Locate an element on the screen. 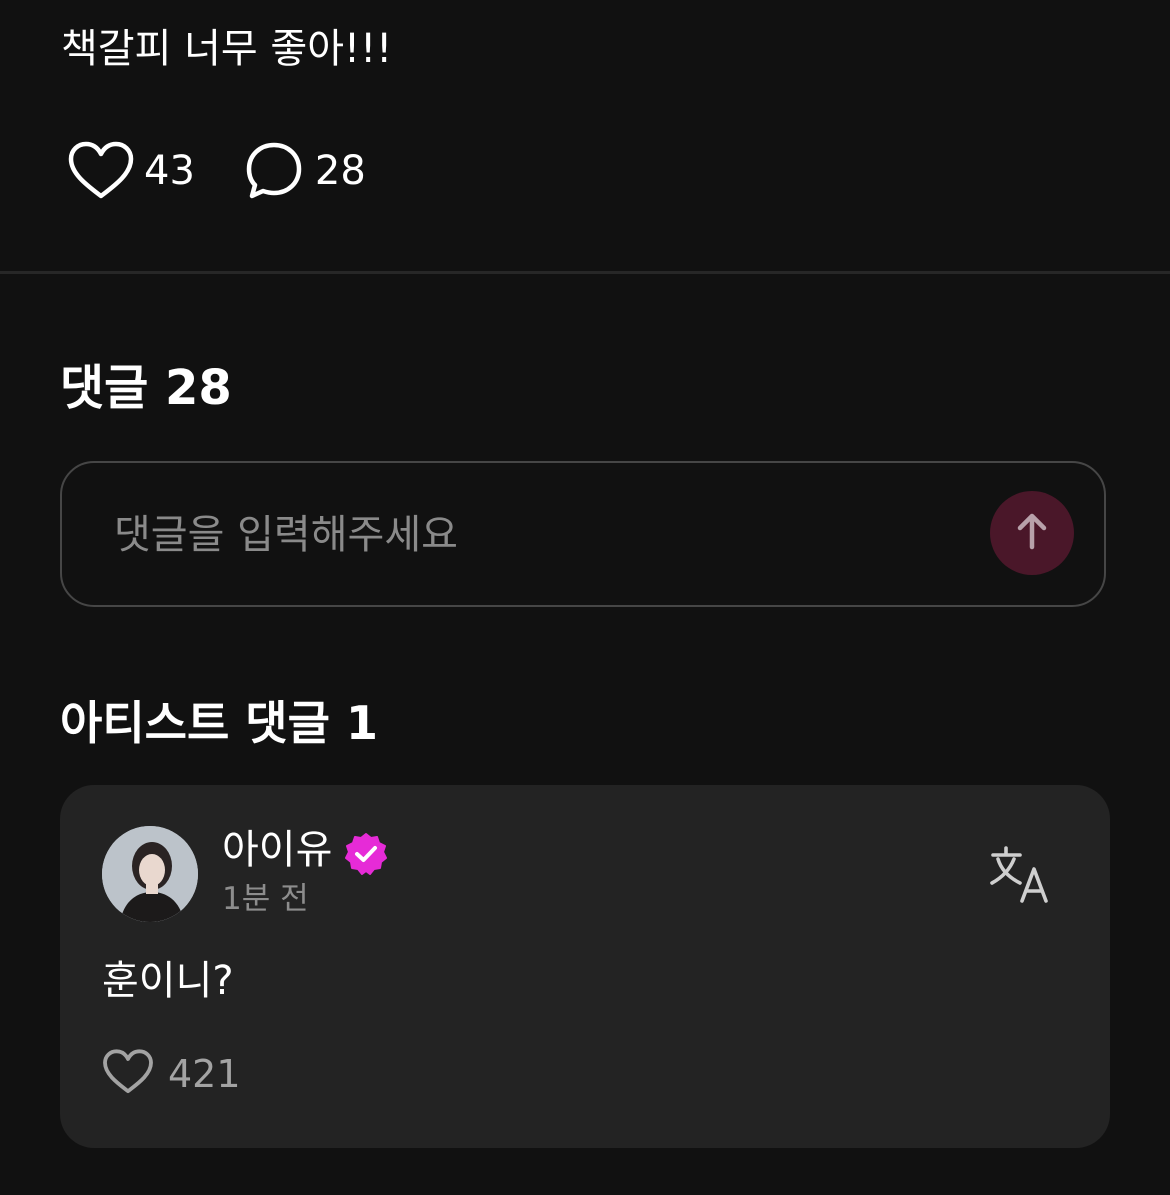 Image resolution: width=1170 pixels, height=1195 pixels. speech-bubble-icon is located at coordinates (274, 171).